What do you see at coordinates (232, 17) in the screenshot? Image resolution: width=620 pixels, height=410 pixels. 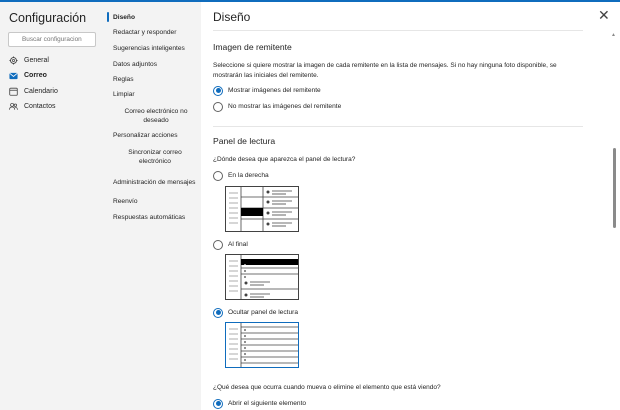 I see `page-title: Diseño` at bounding box center [232, 17].